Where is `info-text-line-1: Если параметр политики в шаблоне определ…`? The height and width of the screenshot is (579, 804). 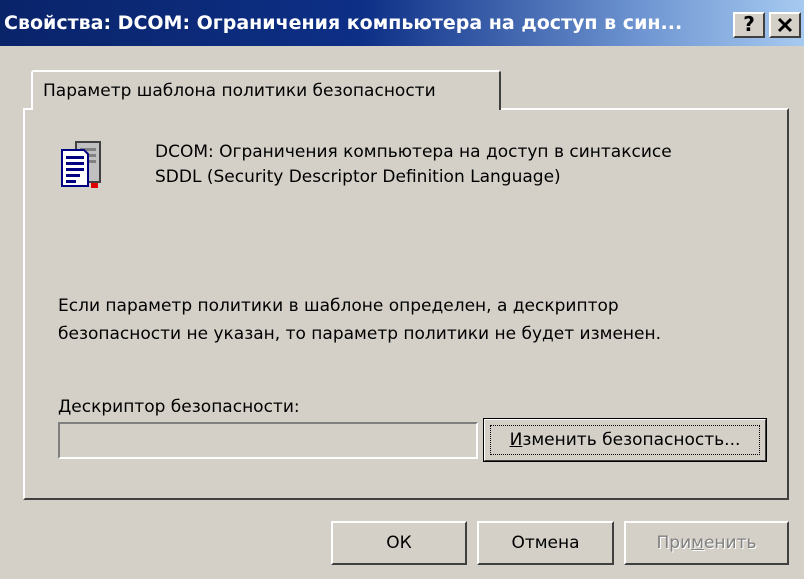 info-text-line-1: Если параметр политики в шаблоне определ… is located at coordinates (338, 306).